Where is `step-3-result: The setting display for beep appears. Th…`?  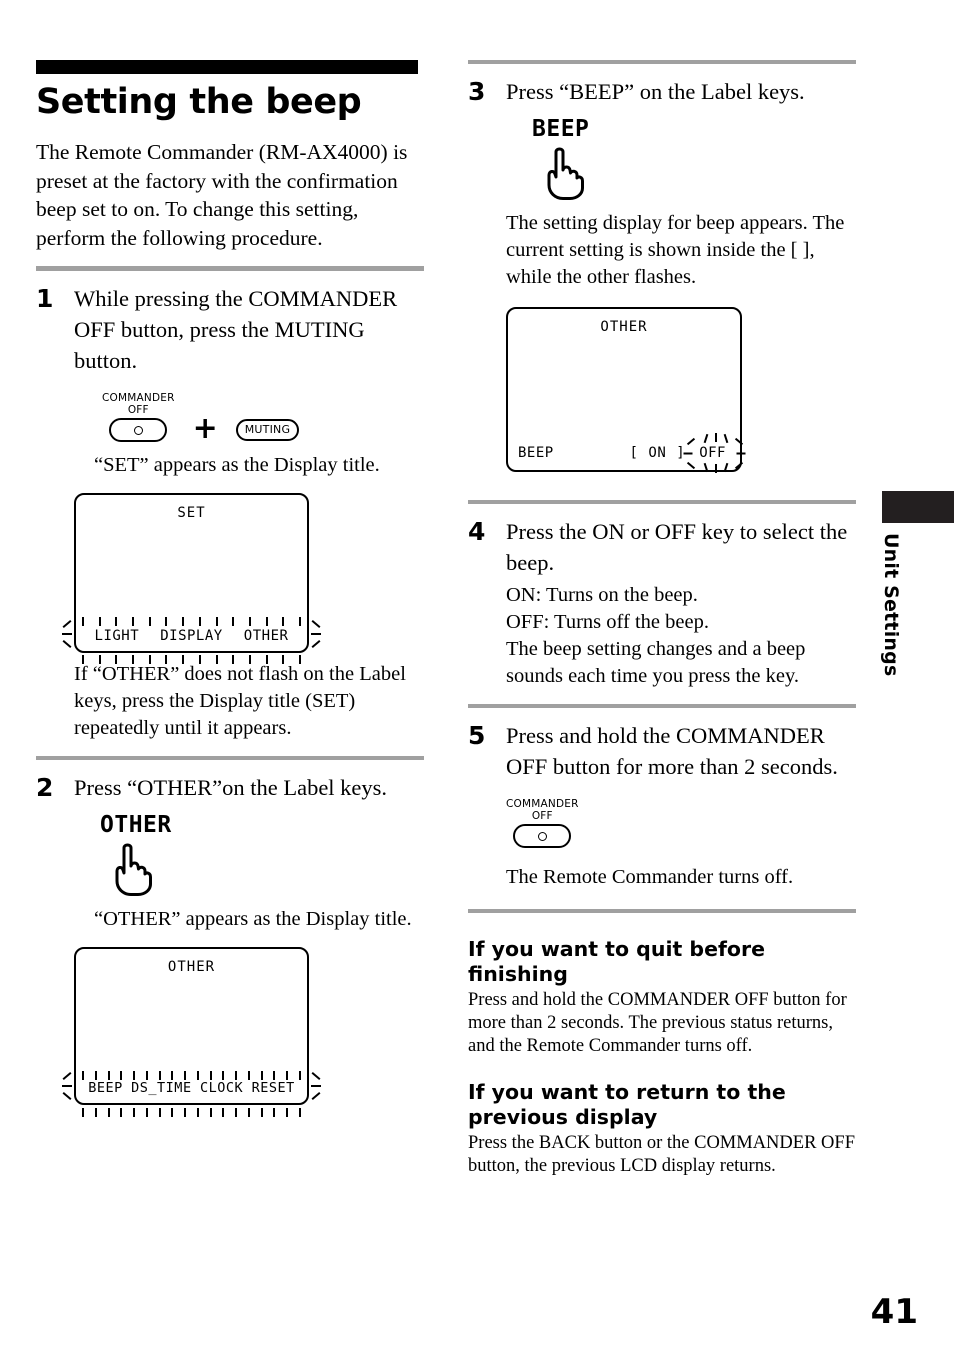
step-3-result: The setting display for beep appears. Th… is located at coordinates (675, 250).